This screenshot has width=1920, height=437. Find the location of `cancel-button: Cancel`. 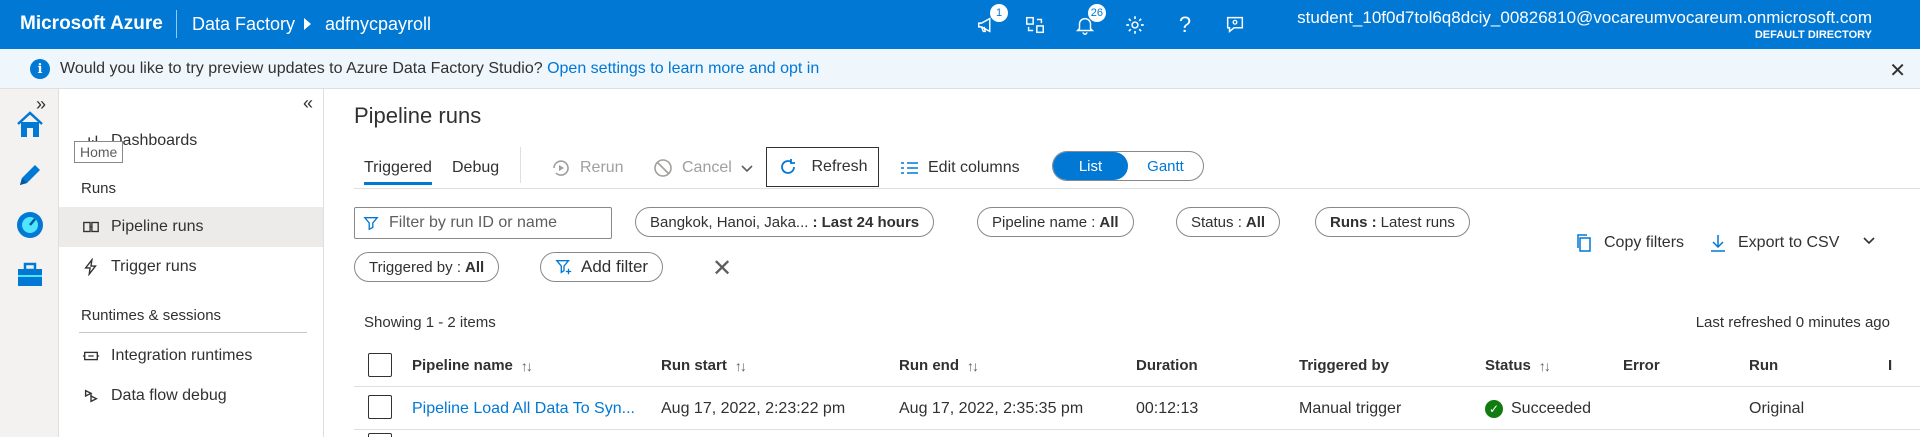

cancel-button: Cancel is located at coordinates (707, 168).